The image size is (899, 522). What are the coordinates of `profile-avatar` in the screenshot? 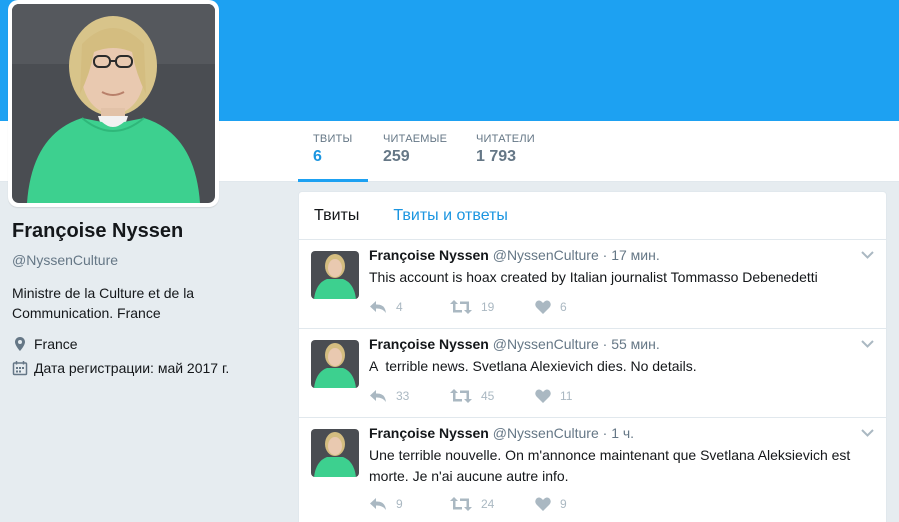 It's located at (113, 103).